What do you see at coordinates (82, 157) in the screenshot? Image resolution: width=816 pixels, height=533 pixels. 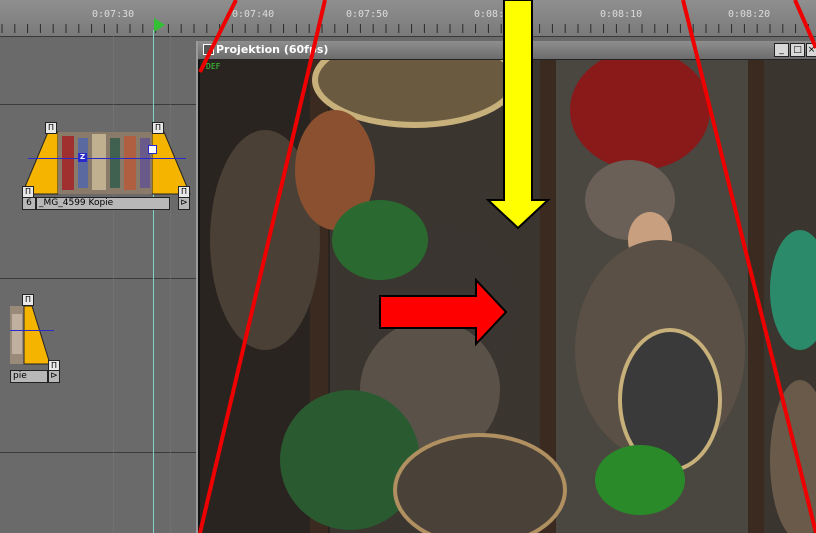 I see `keyframe-point: Z` at bounding box center [82, 157].